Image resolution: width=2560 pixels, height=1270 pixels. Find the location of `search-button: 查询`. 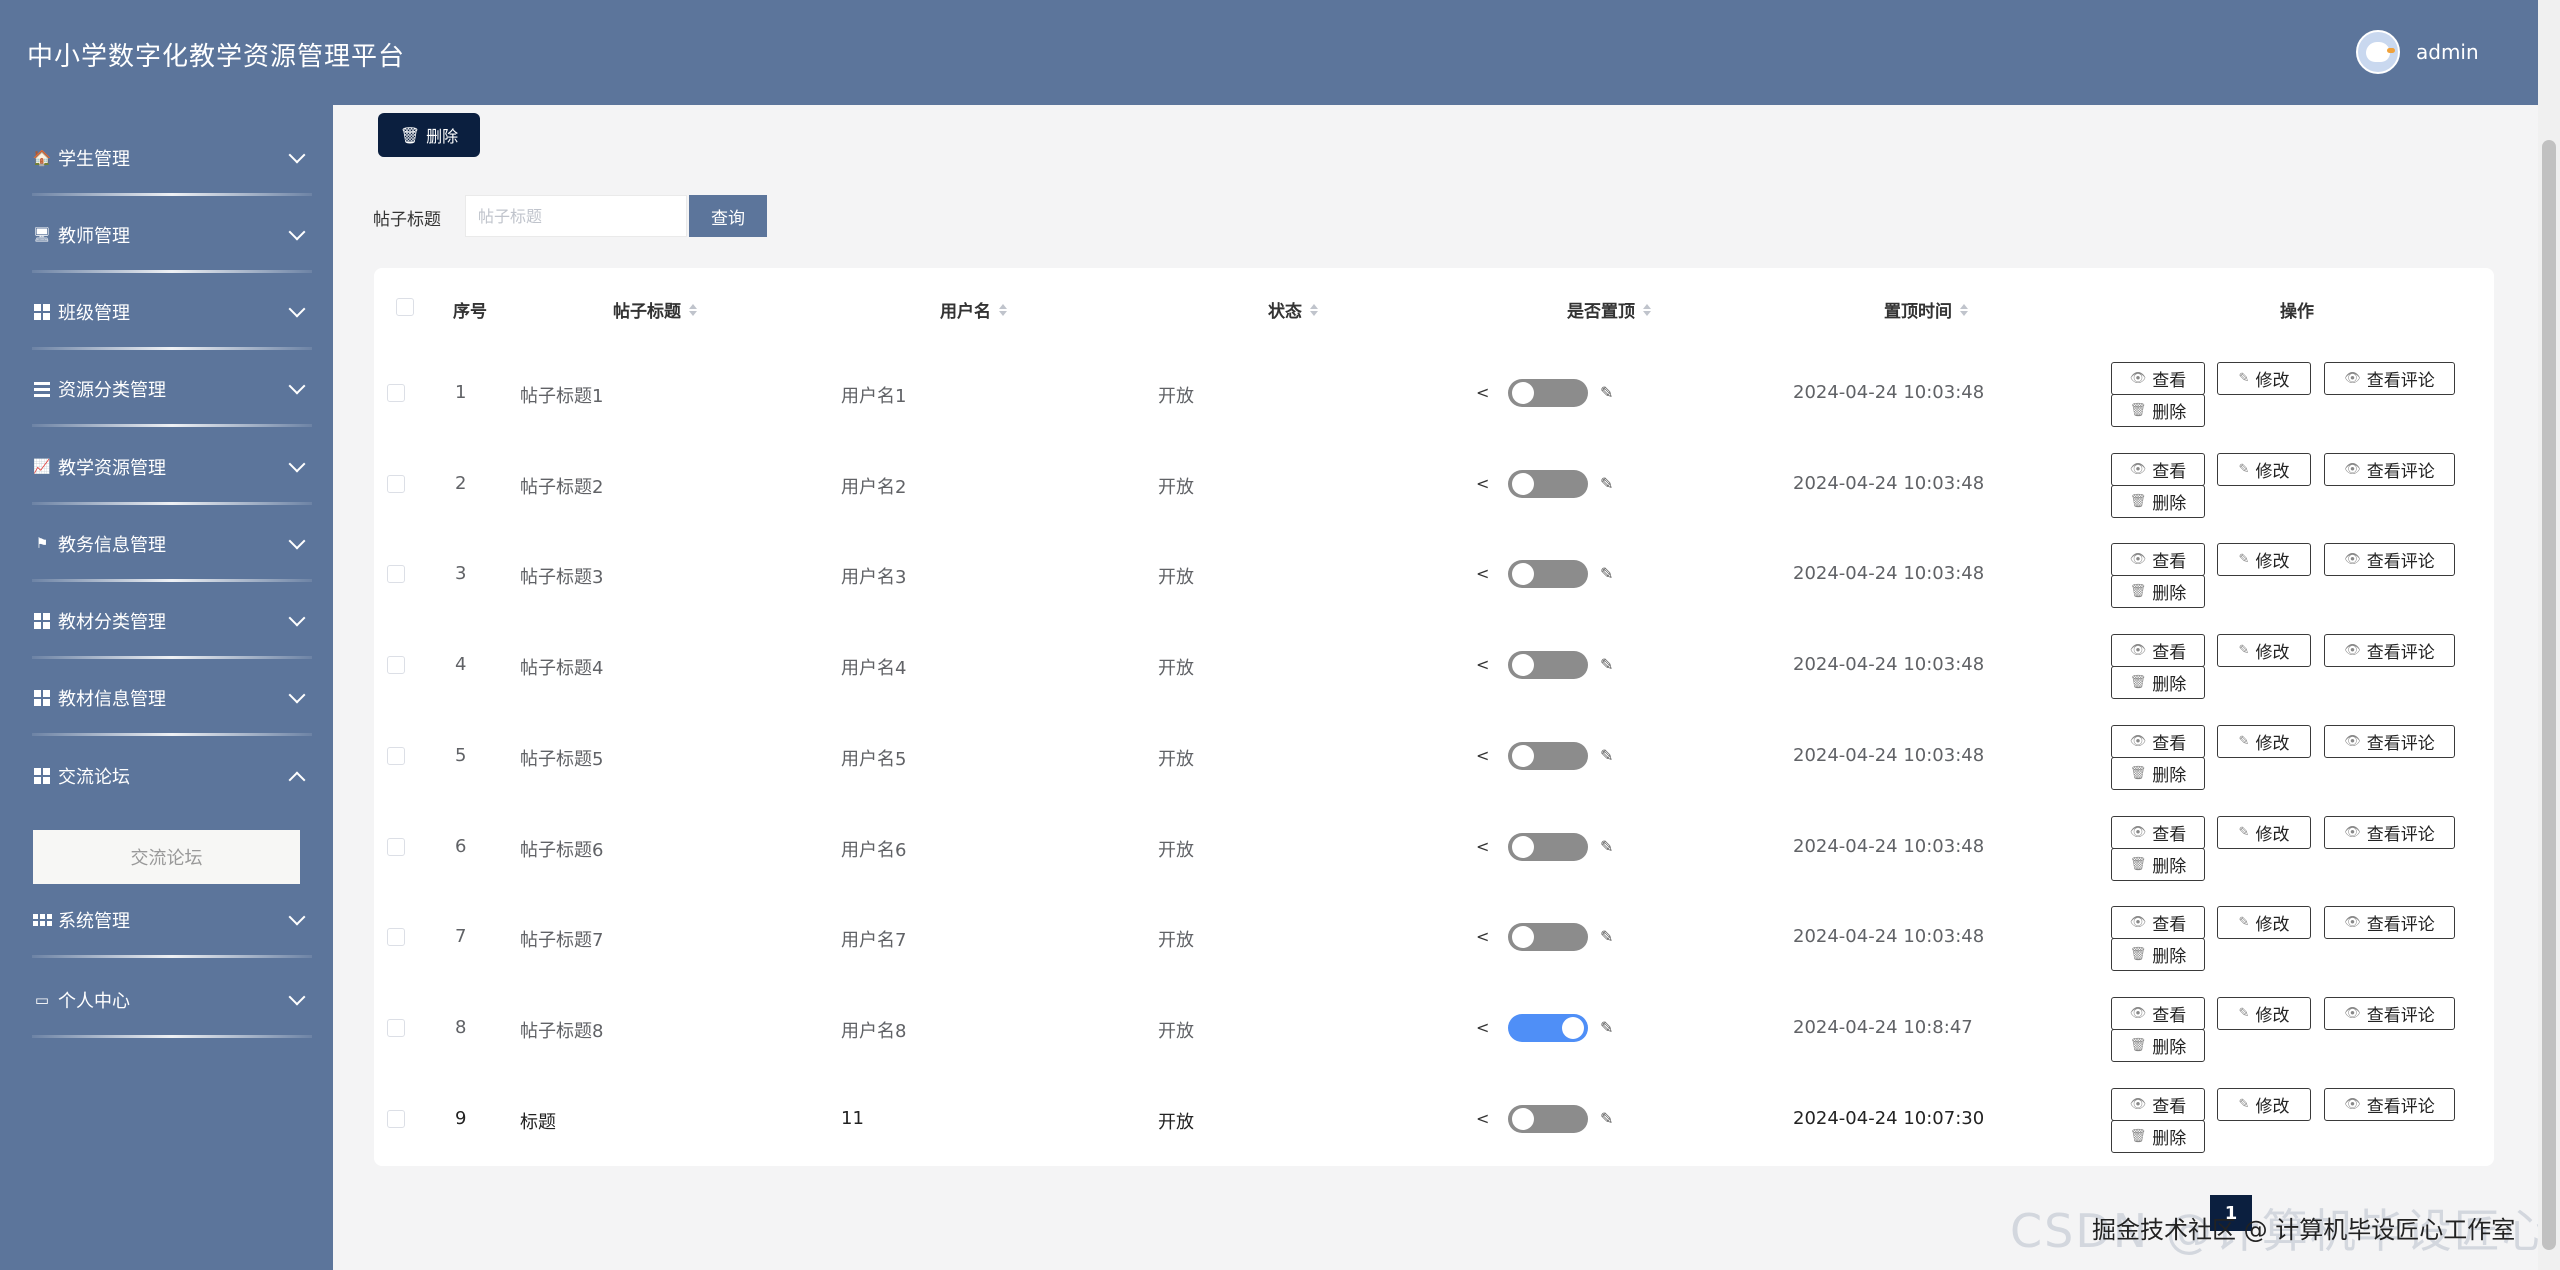

search-button: 查询 is located at coordinates (728, 216).